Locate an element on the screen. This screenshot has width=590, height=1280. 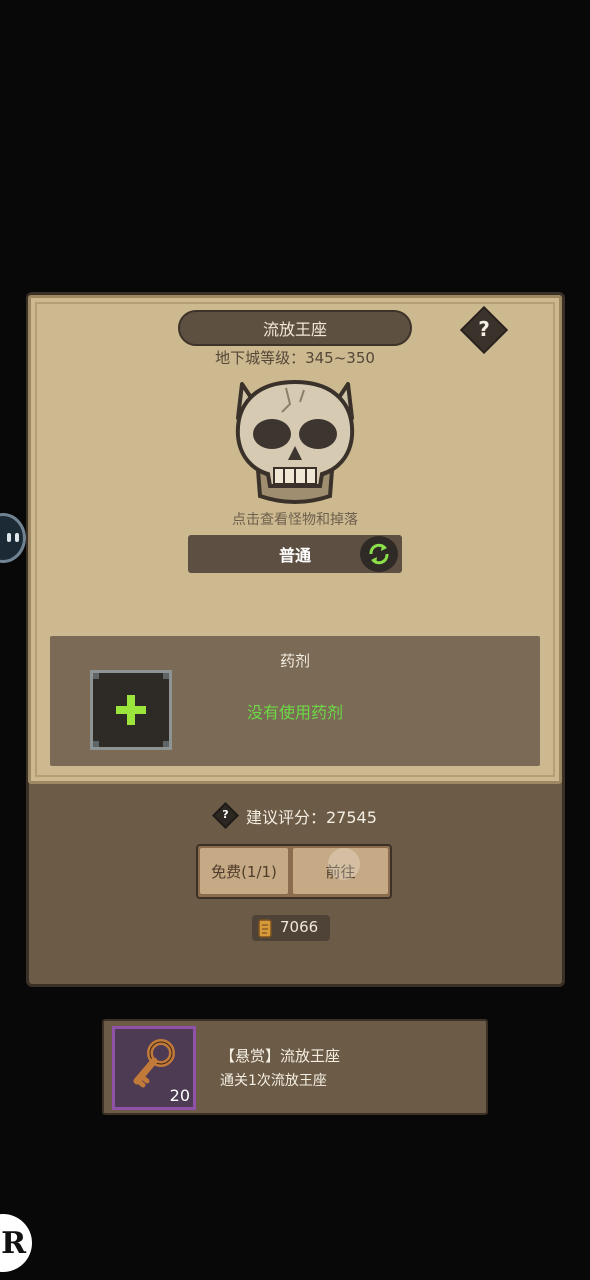
floating-menu-handle is located at coordinates (13, 538).